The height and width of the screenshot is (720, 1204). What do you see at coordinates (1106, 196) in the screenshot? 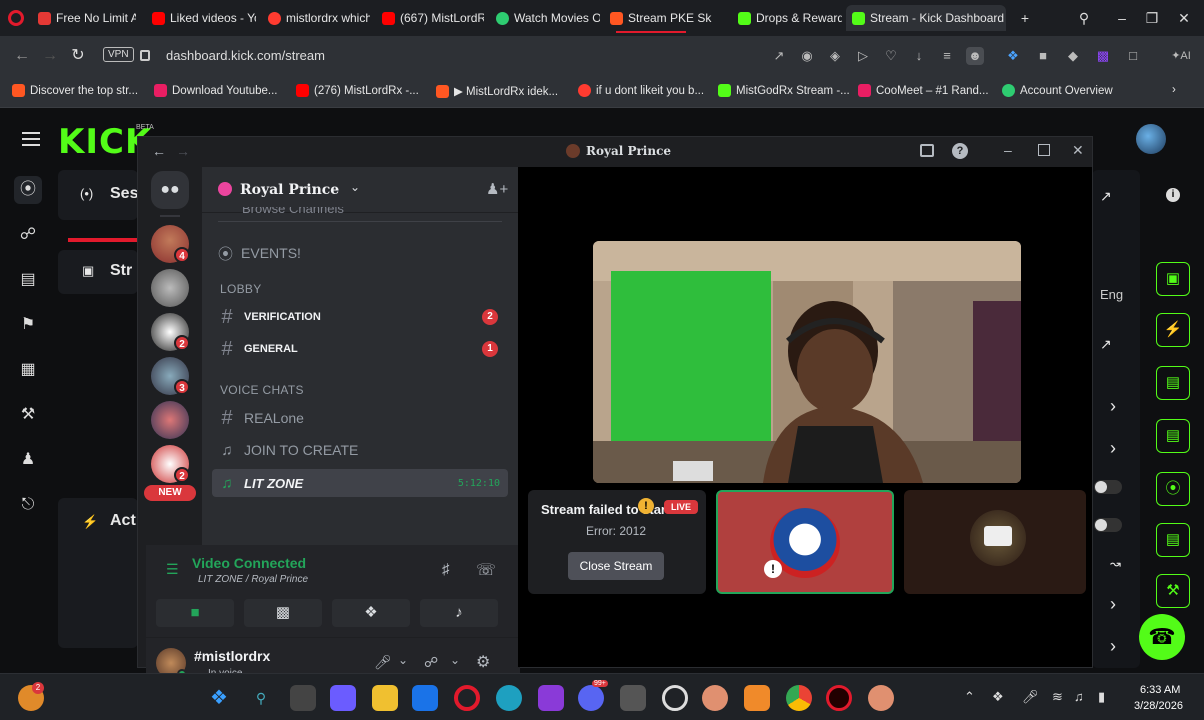
I see `popout-icon: ↗` at bounding box center [1106, 196].